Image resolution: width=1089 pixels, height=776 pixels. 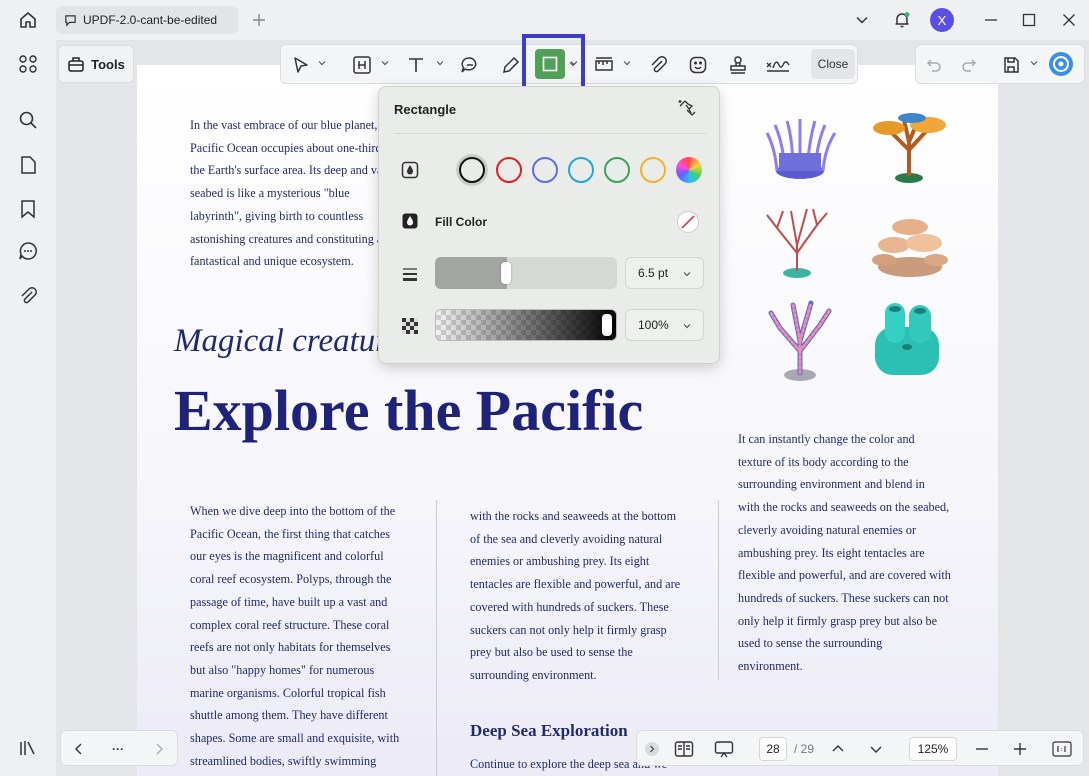 What do you see at coordinates (910, 248) in the screenshot?
I see `plate-coral-image` at bounding box center [910, 248].